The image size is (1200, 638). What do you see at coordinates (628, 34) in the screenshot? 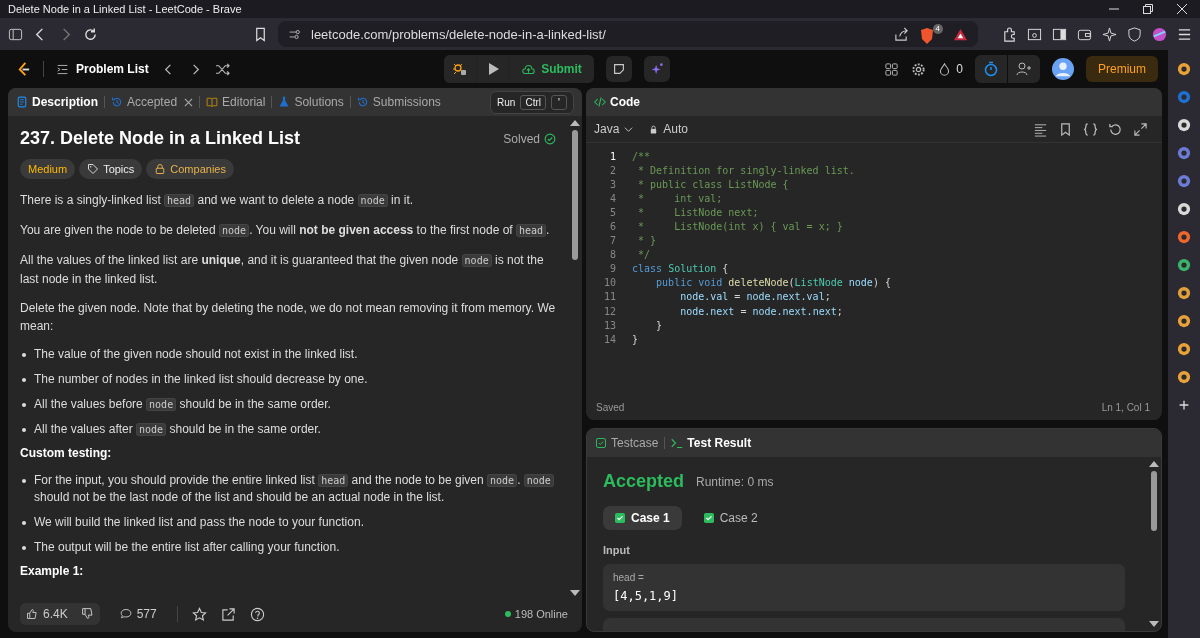
I see `address-bar: leetcode.com/problems/delete-node-in-a-linked-list/ 4` at bounding box center [628, 34].